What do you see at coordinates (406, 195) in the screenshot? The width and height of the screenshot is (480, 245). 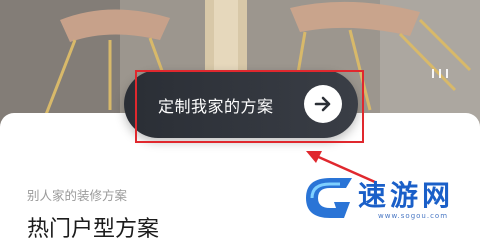 I see `watermark-name: 速游网` at bounding box center [406, 195].